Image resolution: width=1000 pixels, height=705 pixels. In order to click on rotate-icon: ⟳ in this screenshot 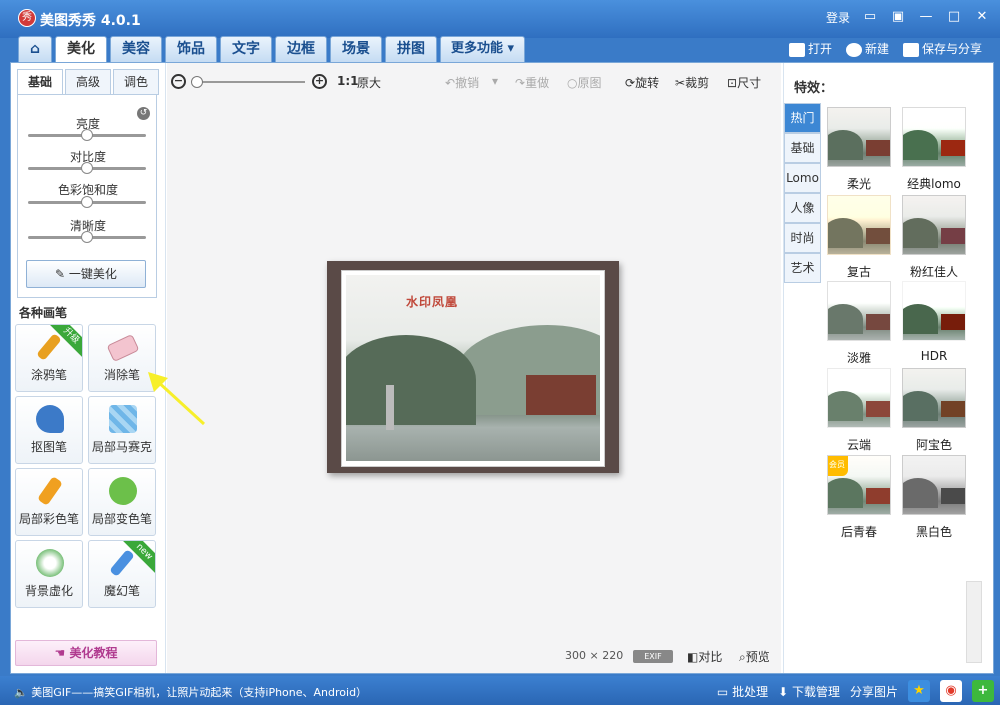, I will do `click(630, 83)`.